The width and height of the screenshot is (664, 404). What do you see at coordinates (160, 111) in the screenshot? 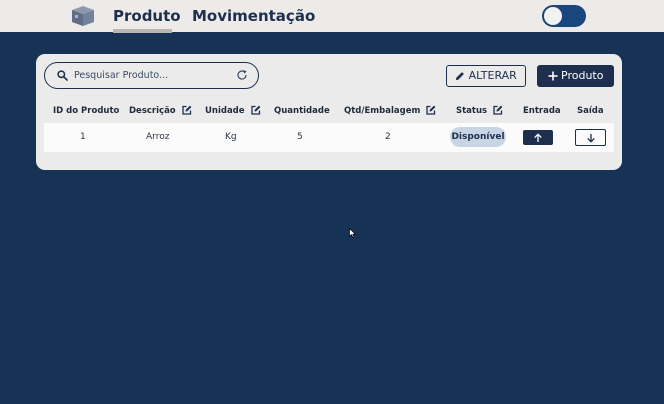
I see `column-header-descricao: Descrição` at bounding box center [160, 111].